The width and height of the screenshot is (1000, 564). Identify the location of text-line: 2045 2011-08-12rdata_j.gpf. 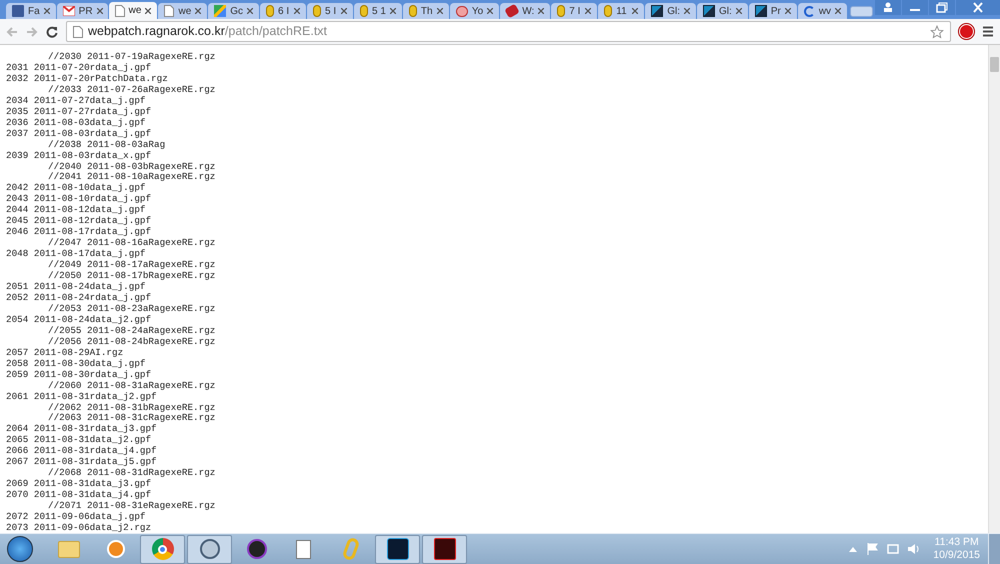
(79, 221).